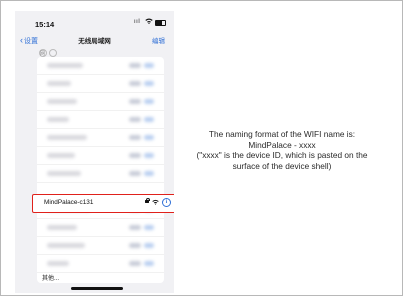 The image size is (403, 296). Describe the element at coordinates (97, 288) in the screenshot. I see `home-indicator` at that location.